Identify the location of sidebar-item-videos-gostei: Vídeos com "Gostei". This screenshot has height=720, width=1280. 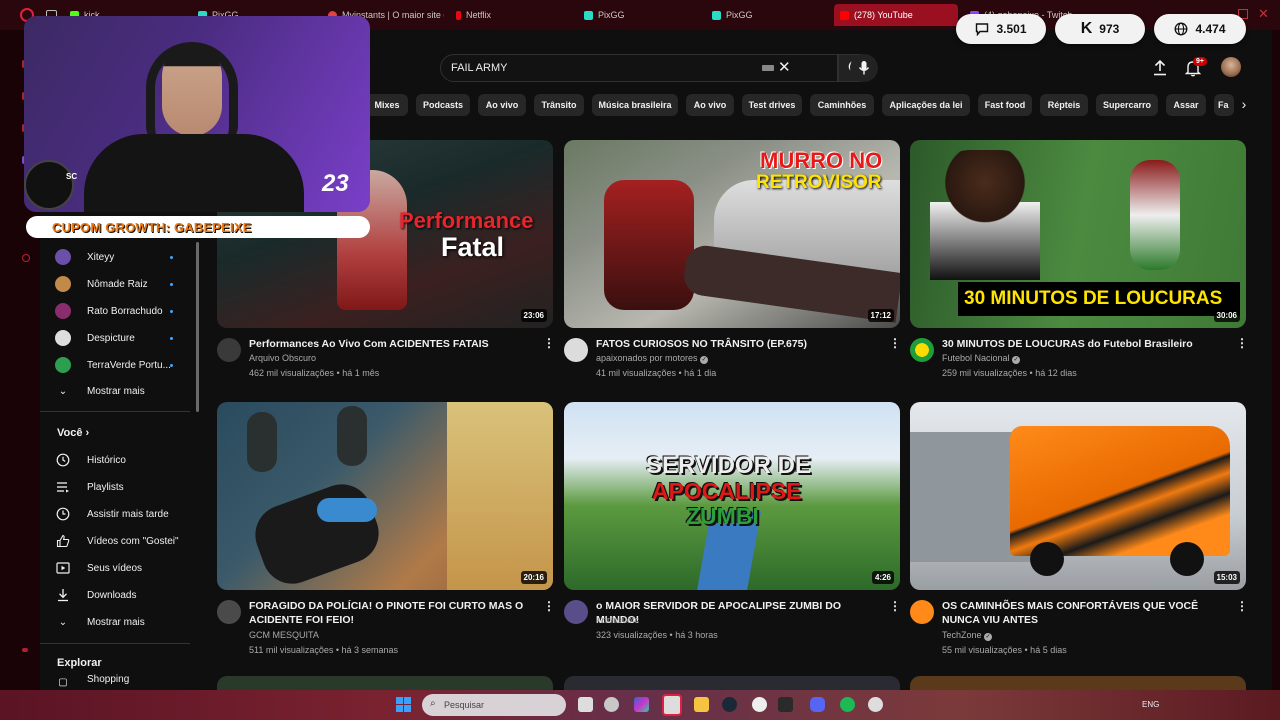
(117, 541).